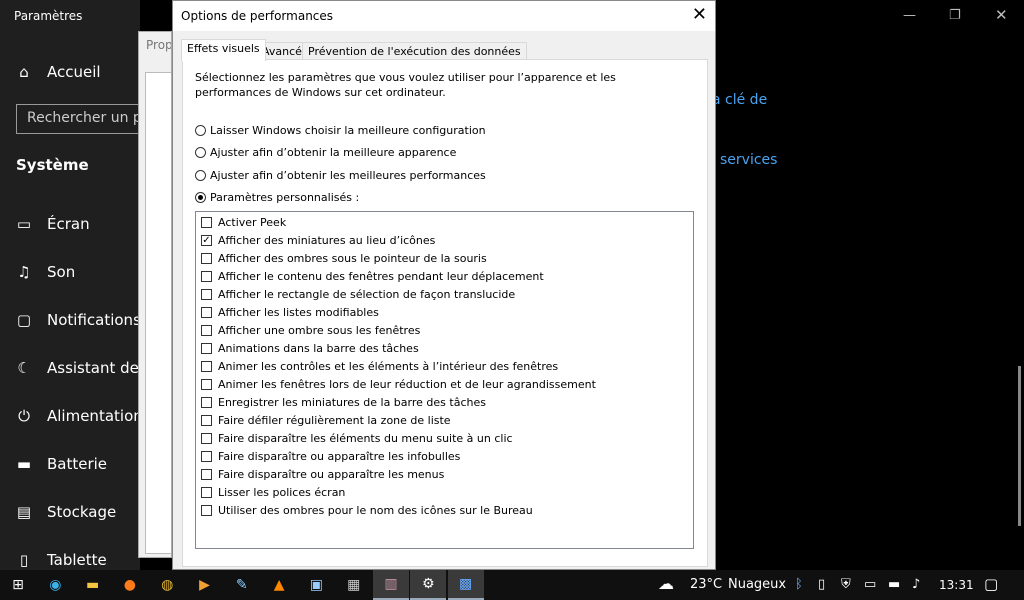 The height and width of the screenshot is (600, 1024). Describe the element at coordinates (205, 585) in the screenshot. I see `media-player-icon: ▶` at that location.